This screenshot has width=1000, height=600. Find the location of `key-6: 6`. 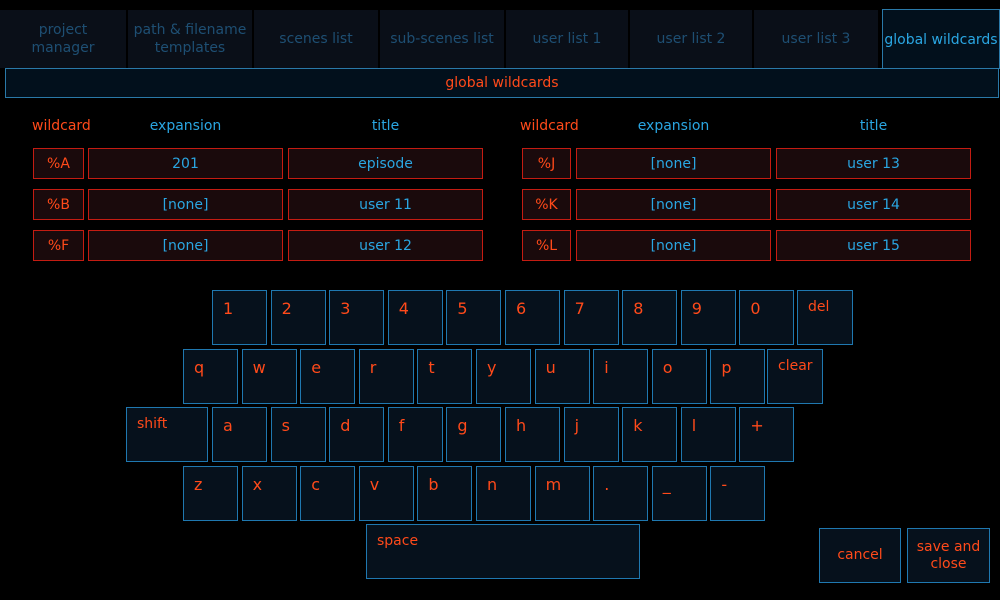

key-6: 6 is located at coordinates (532, 317).